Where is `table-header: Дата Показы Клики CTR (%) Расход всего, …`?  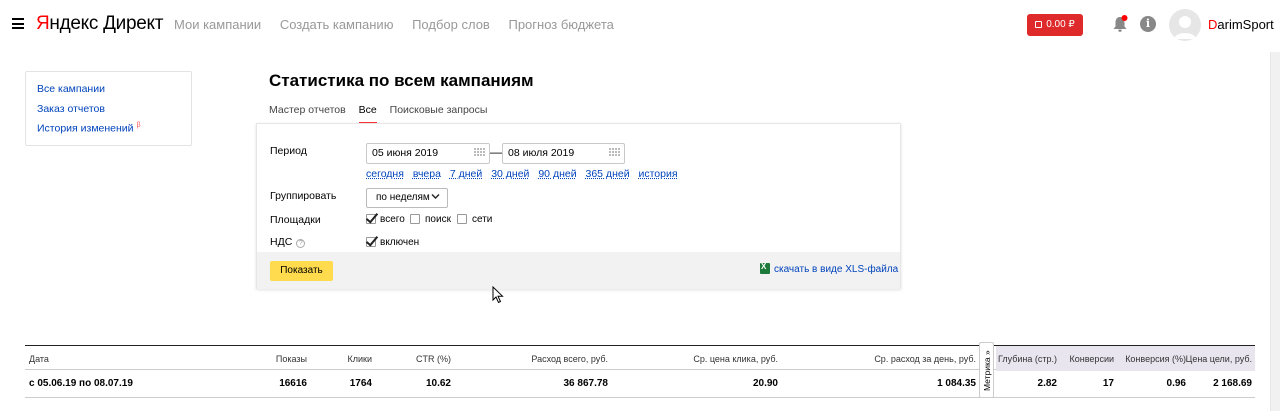 table-header: Дата Показы Клики CTR (%) Расход всего, … is located at coordinates (640, 358).